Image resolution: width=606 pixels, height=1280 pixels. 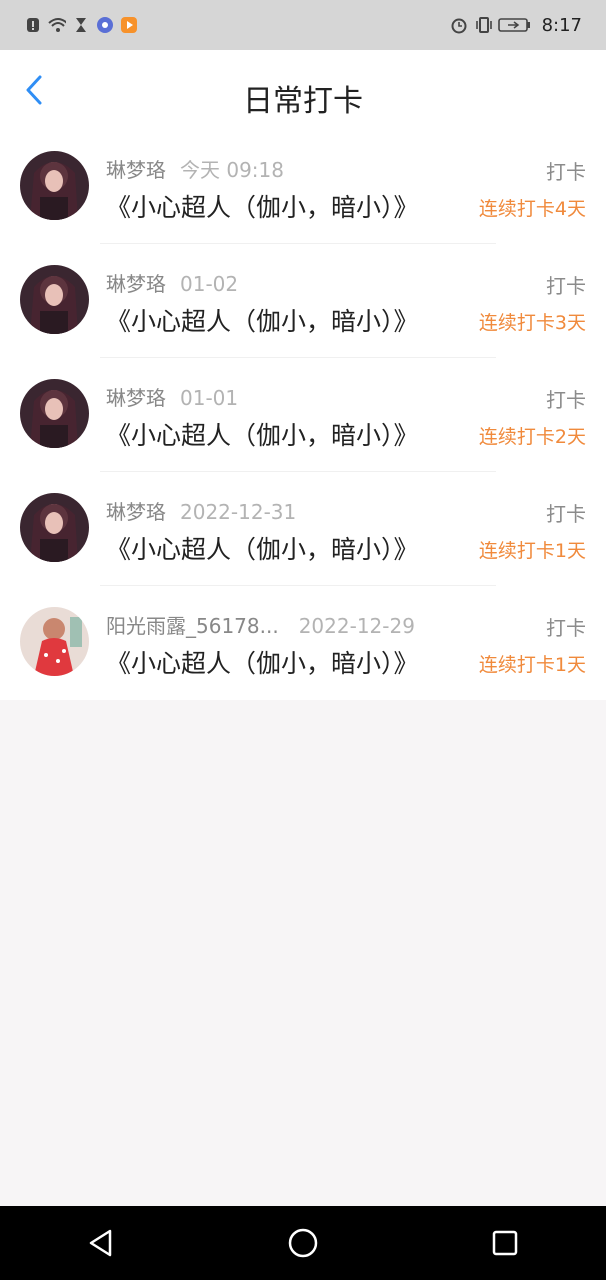 What do you see at coordinates (532, 209) in the screenshot?
I see `streak-text: 连续打卡4天` at bounding box center [532, 209].